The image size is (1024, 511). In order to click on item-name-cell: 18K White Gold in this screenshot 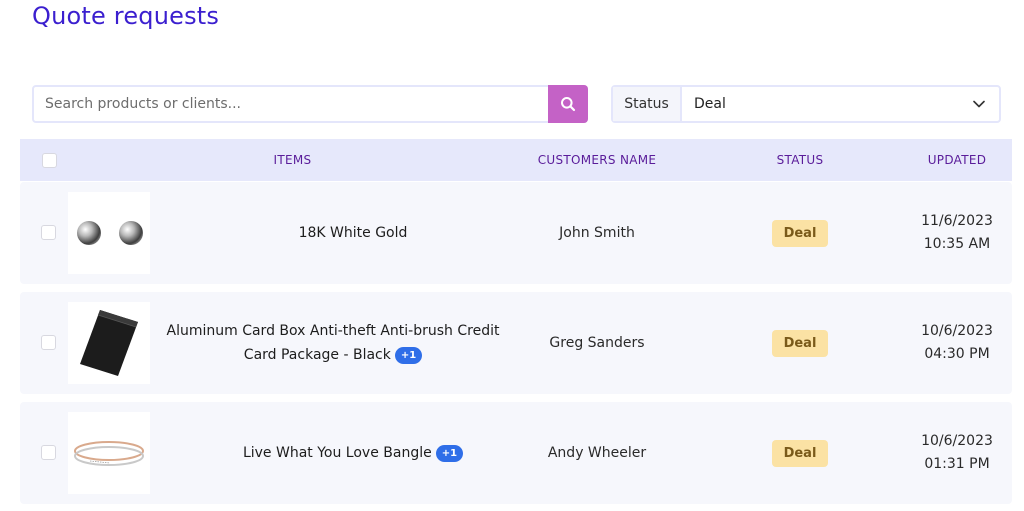, I will do `click(333, 233)`.